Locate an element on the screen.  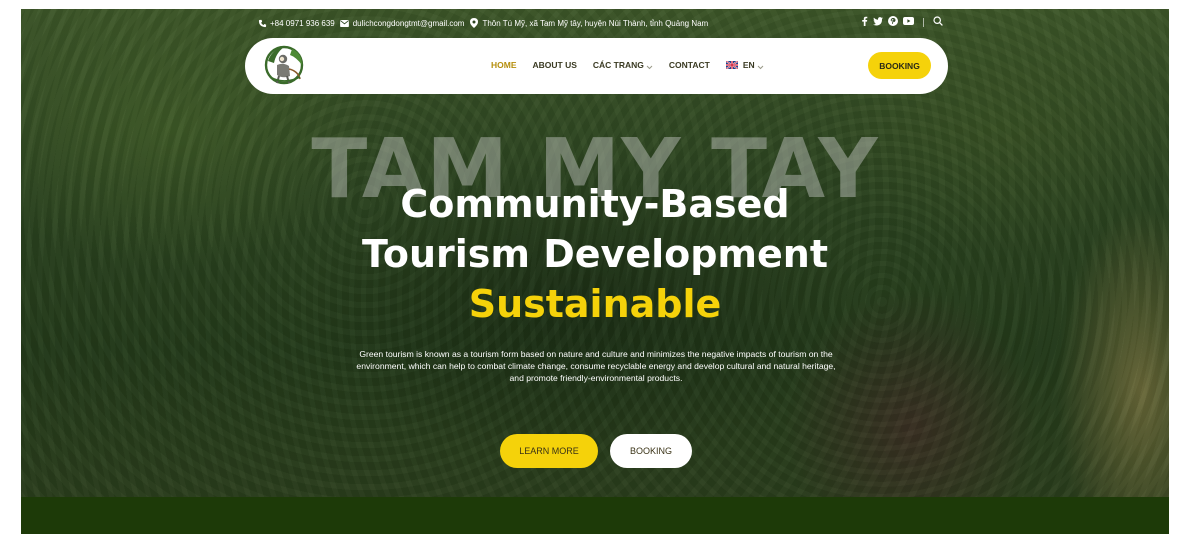
nav-item-label: HOME is located at coordinates (504, 65).